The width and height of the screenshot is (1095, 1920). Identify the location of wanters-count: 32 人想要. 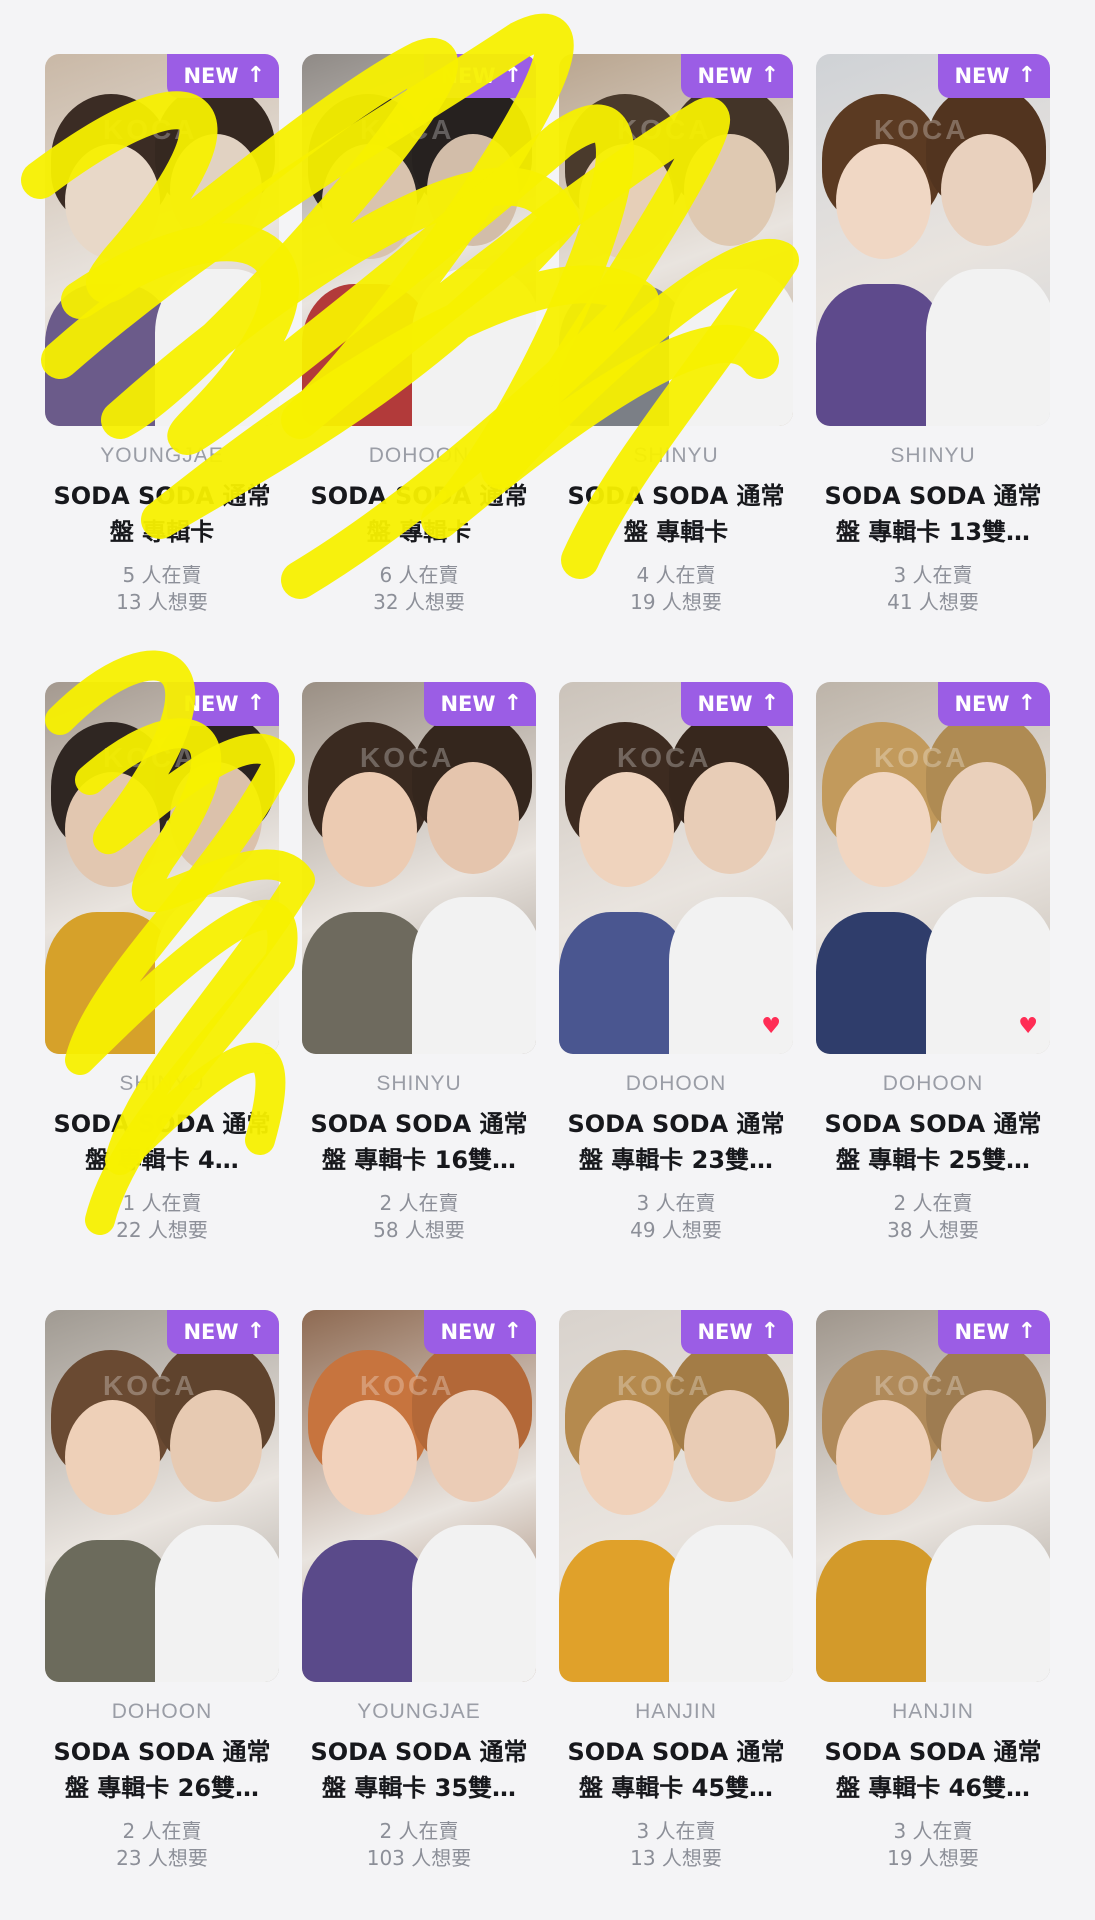
(419, 602).